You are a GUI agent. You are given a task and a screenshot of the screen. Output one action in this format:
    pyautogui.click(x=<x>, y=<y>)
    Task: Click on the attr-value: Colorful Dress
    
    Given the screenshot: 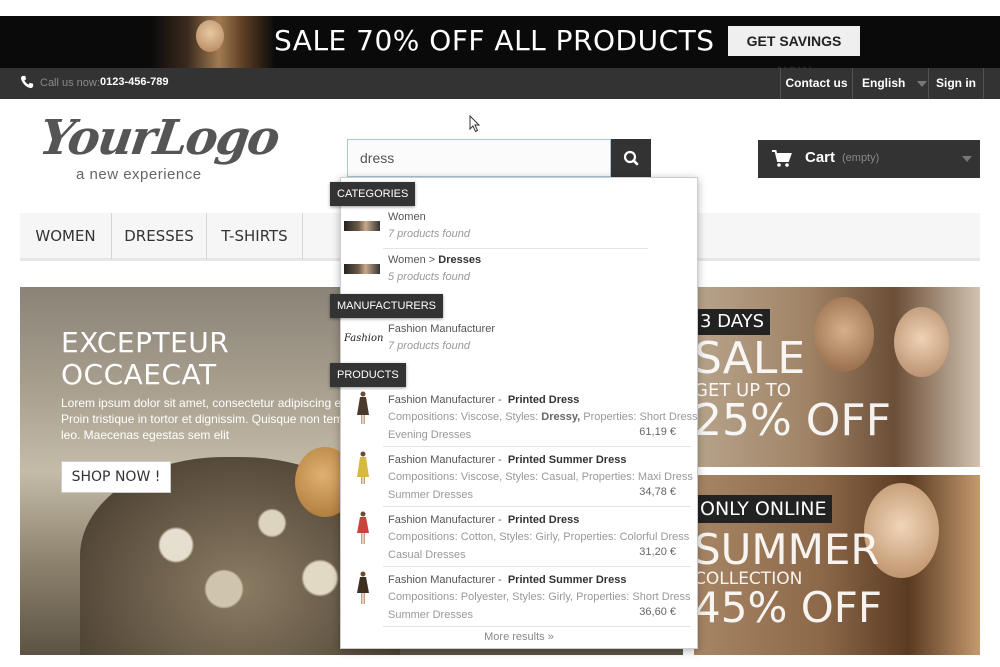 What is the action you would take?
    pyautogui.click(x=654, y=537)
    